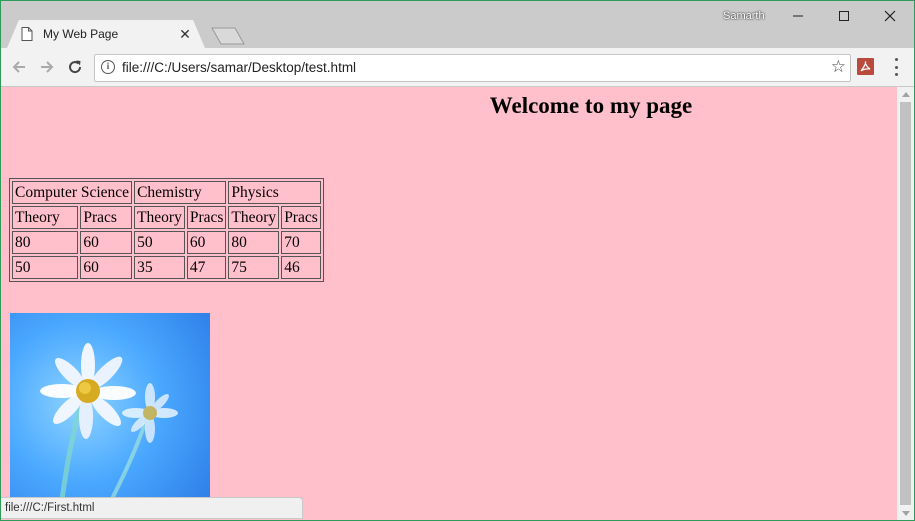 The height and width of the screenshot is (521, 915). I want to click on scrollbar-thumb, so click(905, 303).